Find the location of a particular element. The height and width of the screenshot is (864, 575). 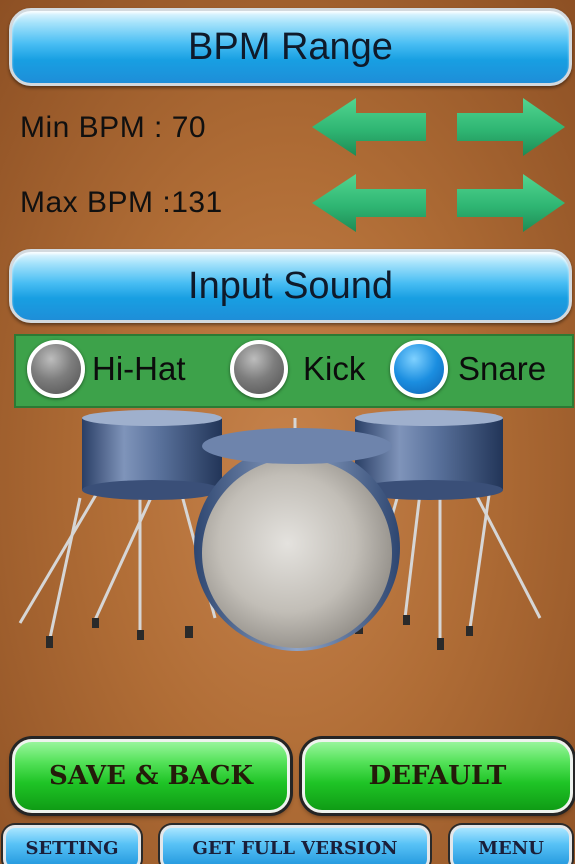

bpm-range-title: BPM Range is located at coordinates (290, 46).